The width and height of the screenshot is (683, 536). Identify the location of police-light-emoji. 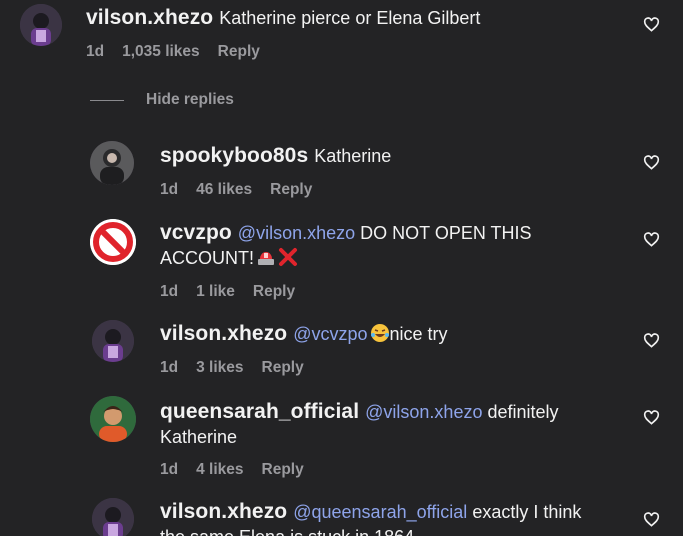
(266, 257).